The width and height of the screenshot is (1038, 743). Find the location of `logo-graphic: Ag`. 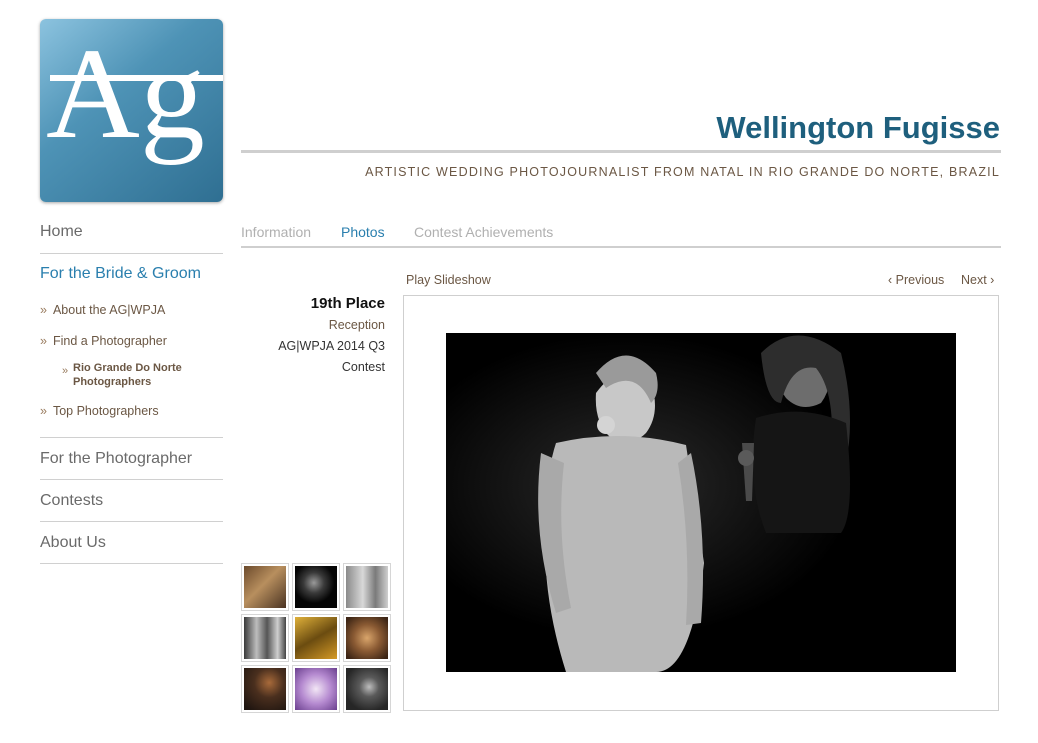

logo-graphic: Ag is located at coordinates (134, 94).